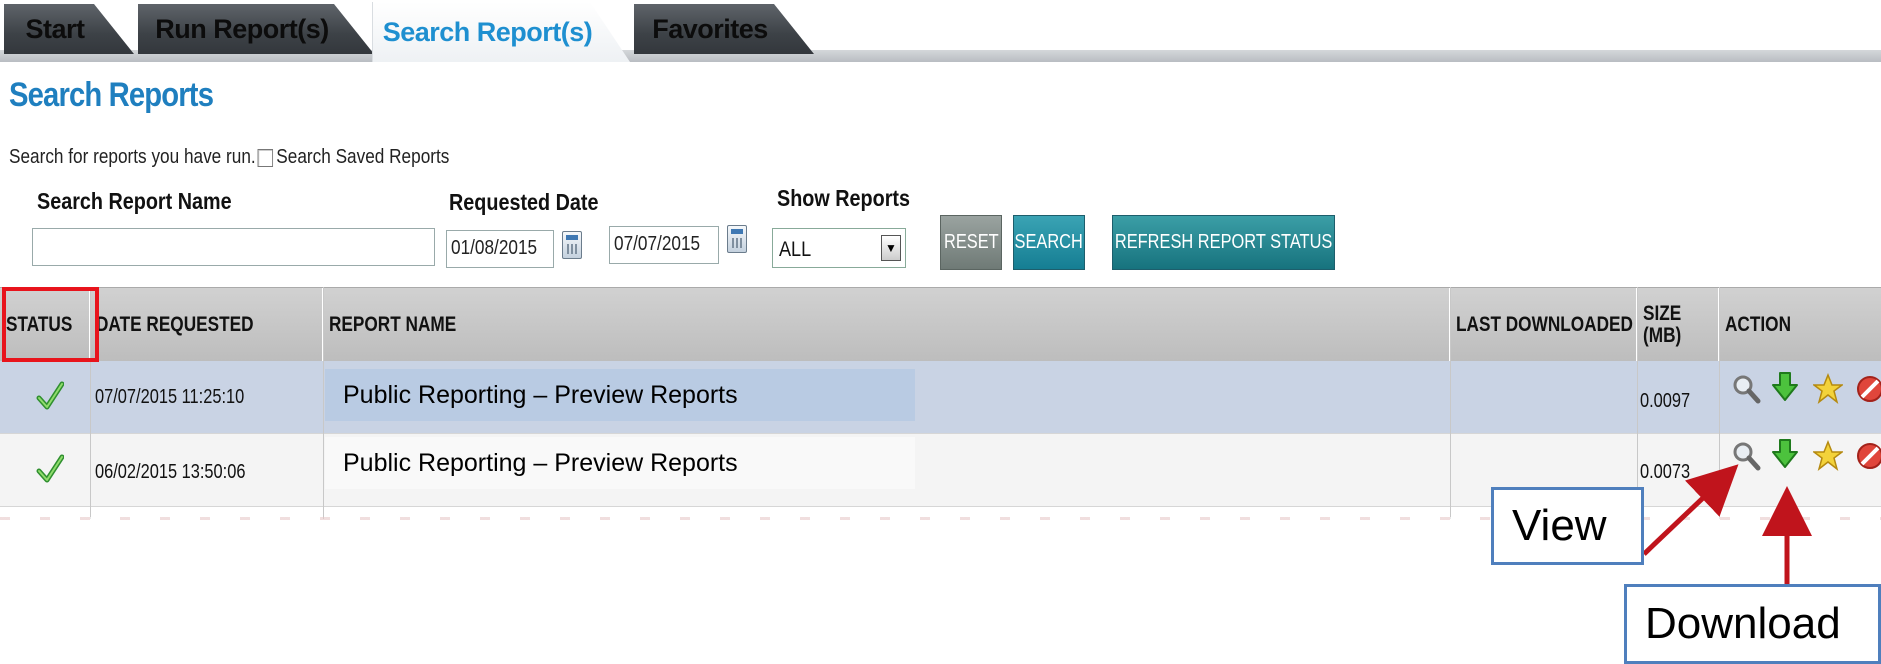 This screenshot has width=1881, height=664. Describe the element at coordinates (524, 202) in the screenshot. I see `requested-date-label: Requested Date` at that location.